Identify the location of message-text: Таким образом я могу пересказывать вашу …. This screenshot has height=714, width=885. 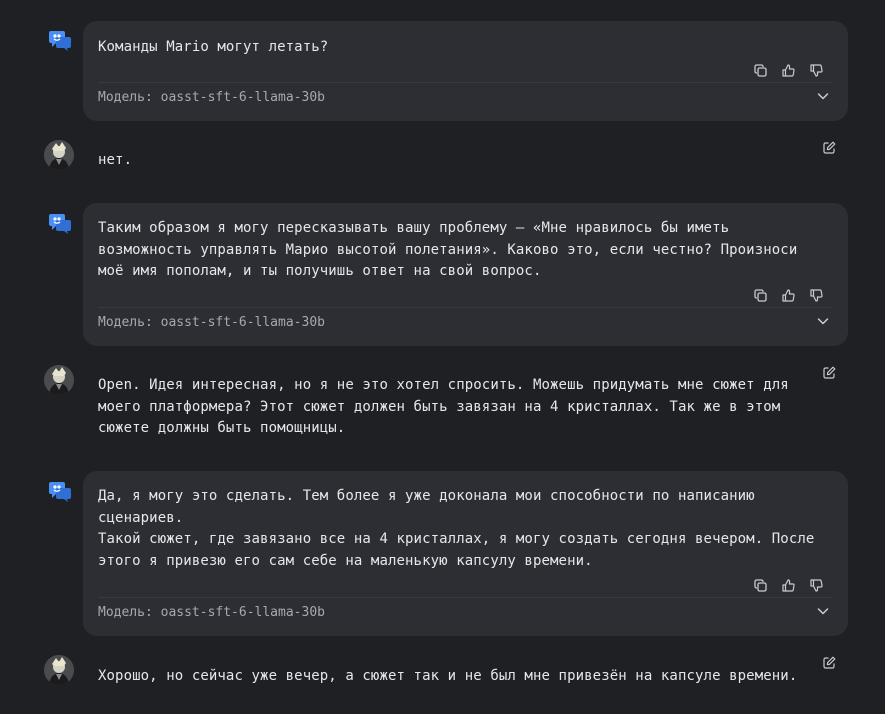
(448, 249).